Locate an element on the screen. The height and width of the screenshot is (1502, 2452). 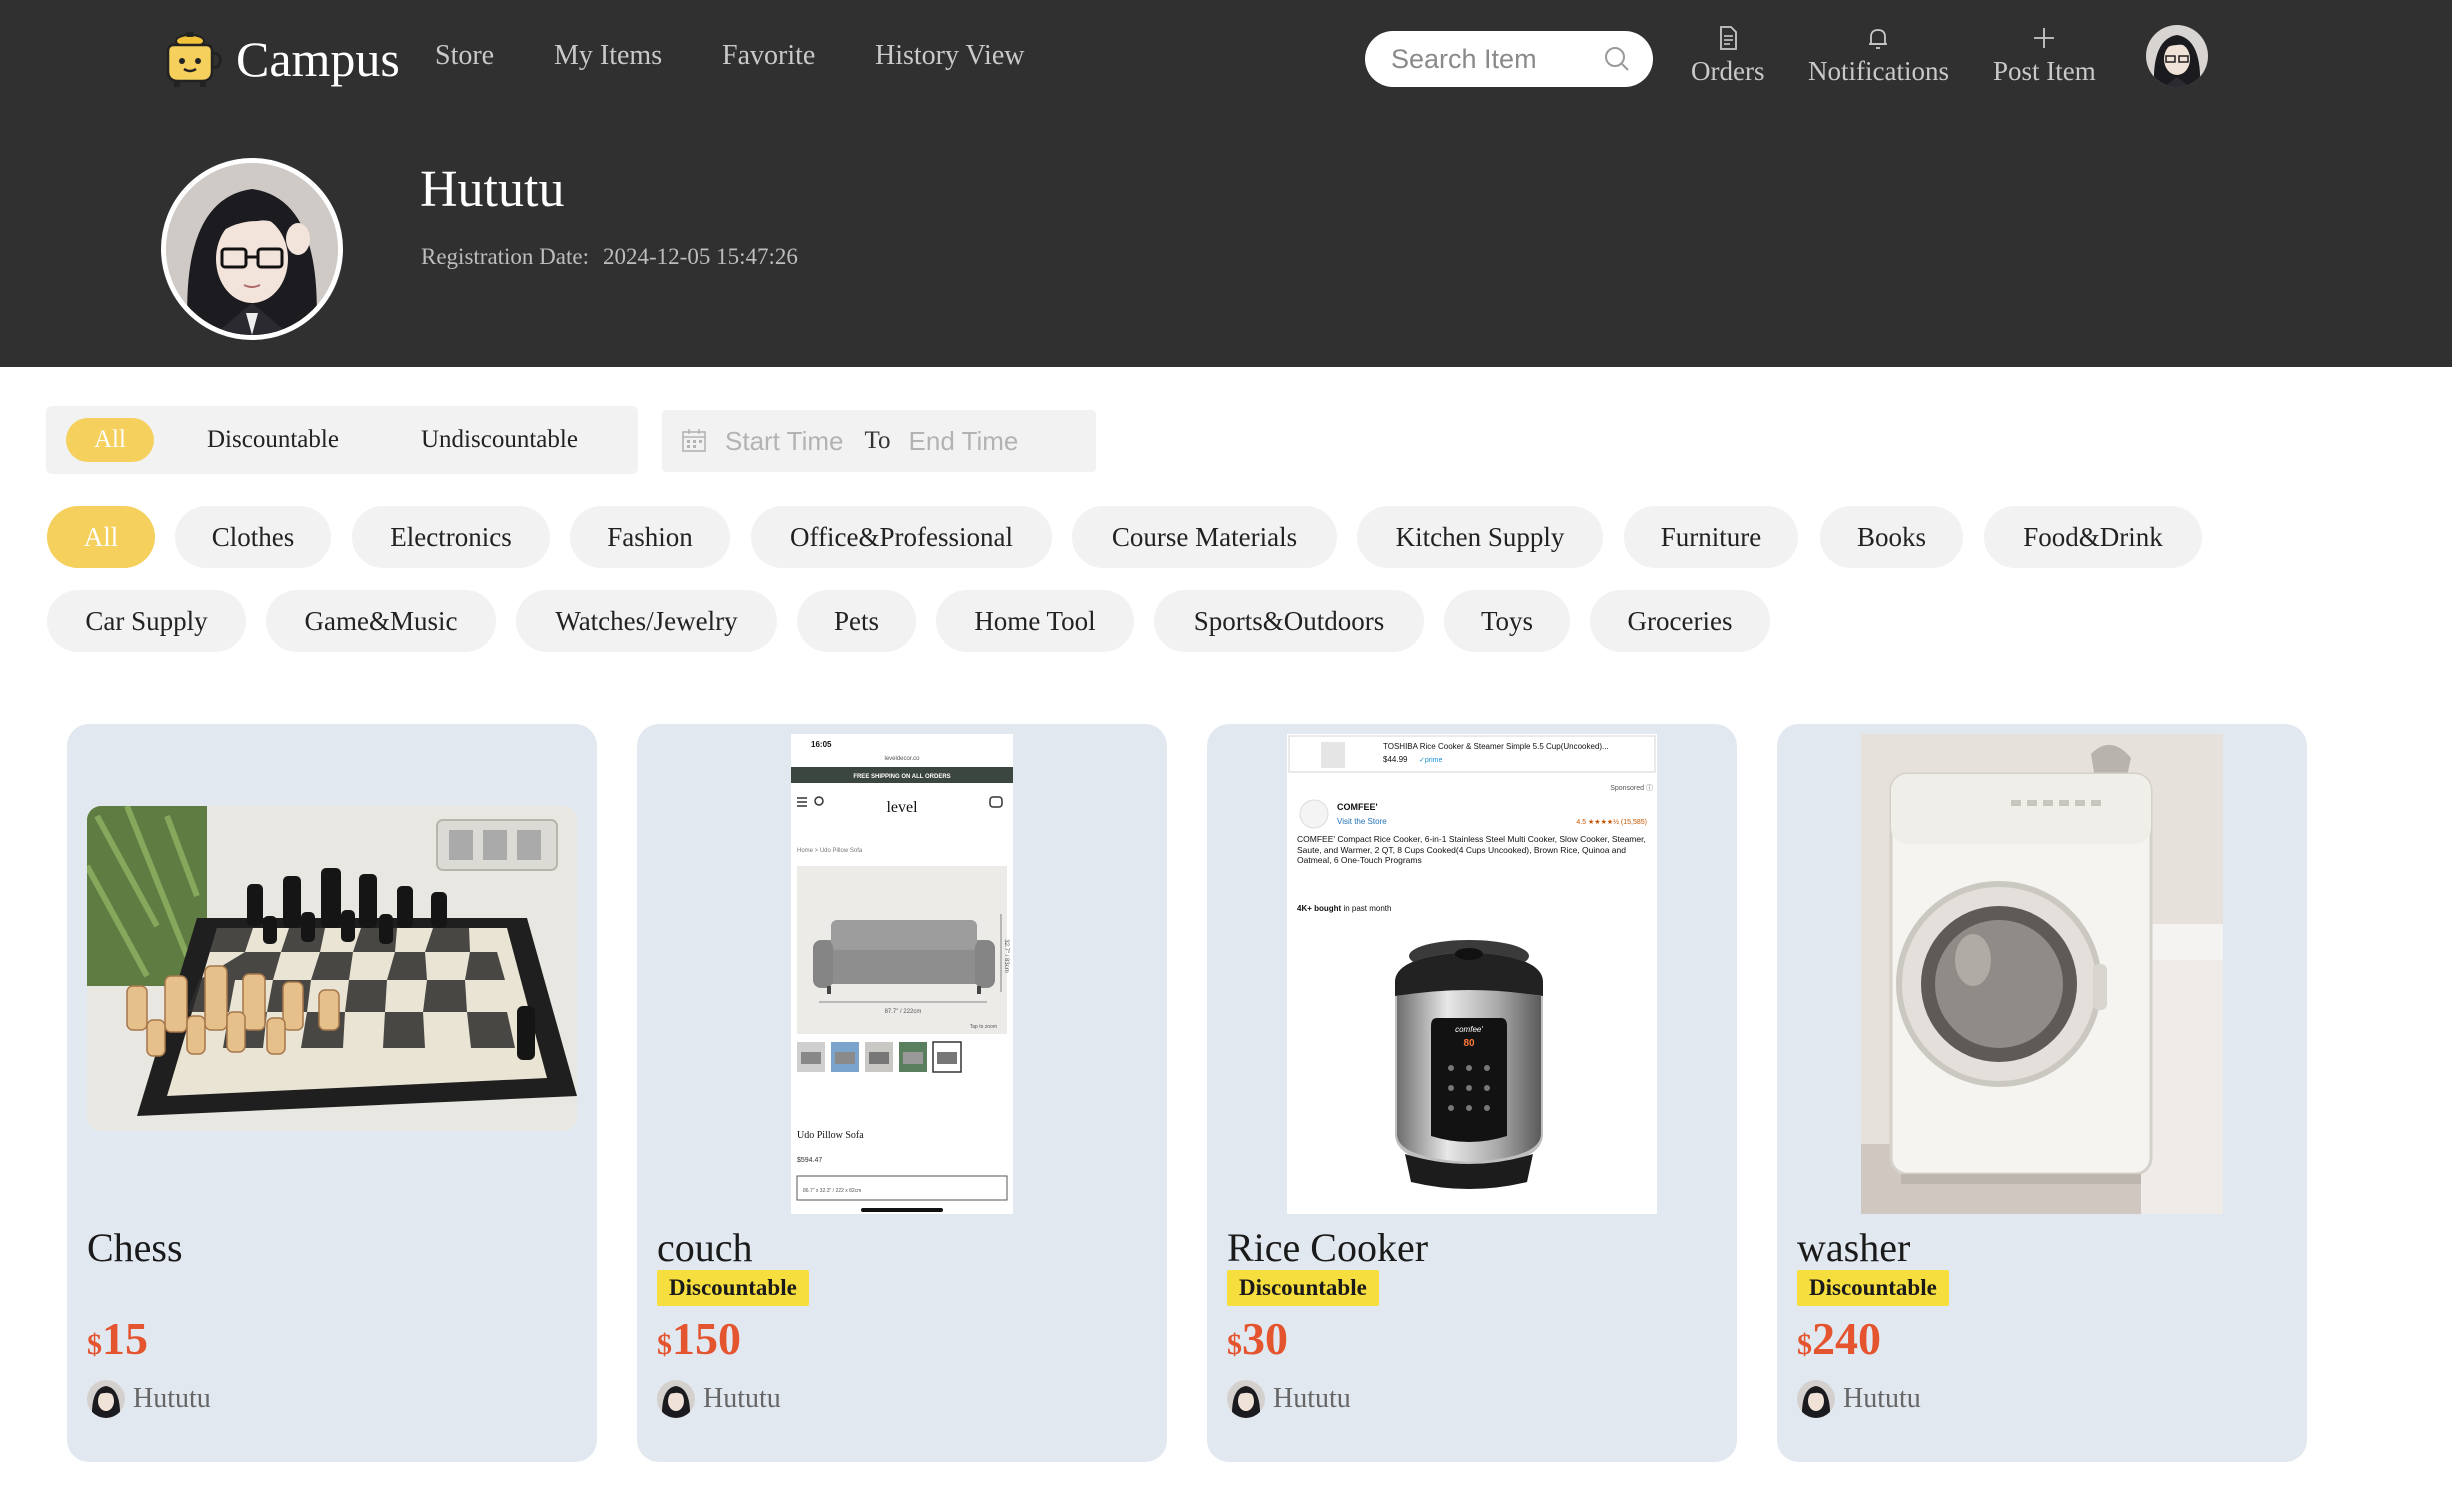
pot-logo-icon is located at coordinates (194, 59).